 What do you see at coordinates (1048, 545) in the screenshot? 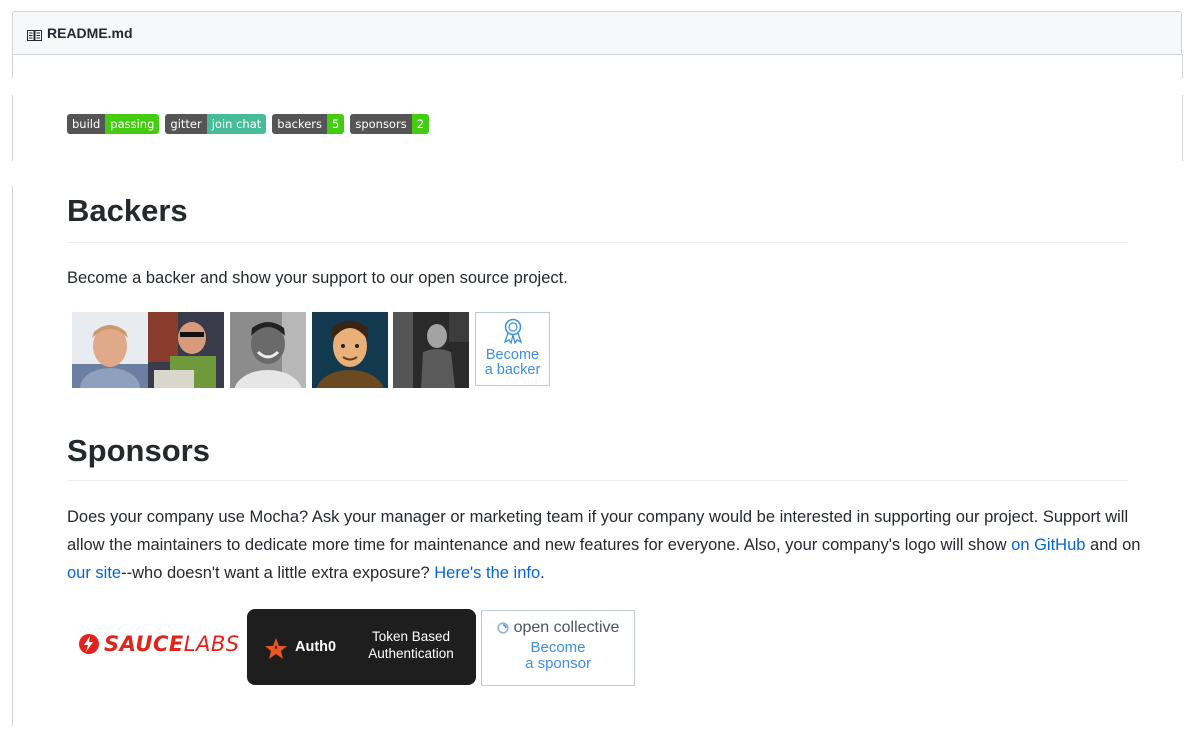
I see `on-github-link: on GitHub` at bounding box center [1048, 545].